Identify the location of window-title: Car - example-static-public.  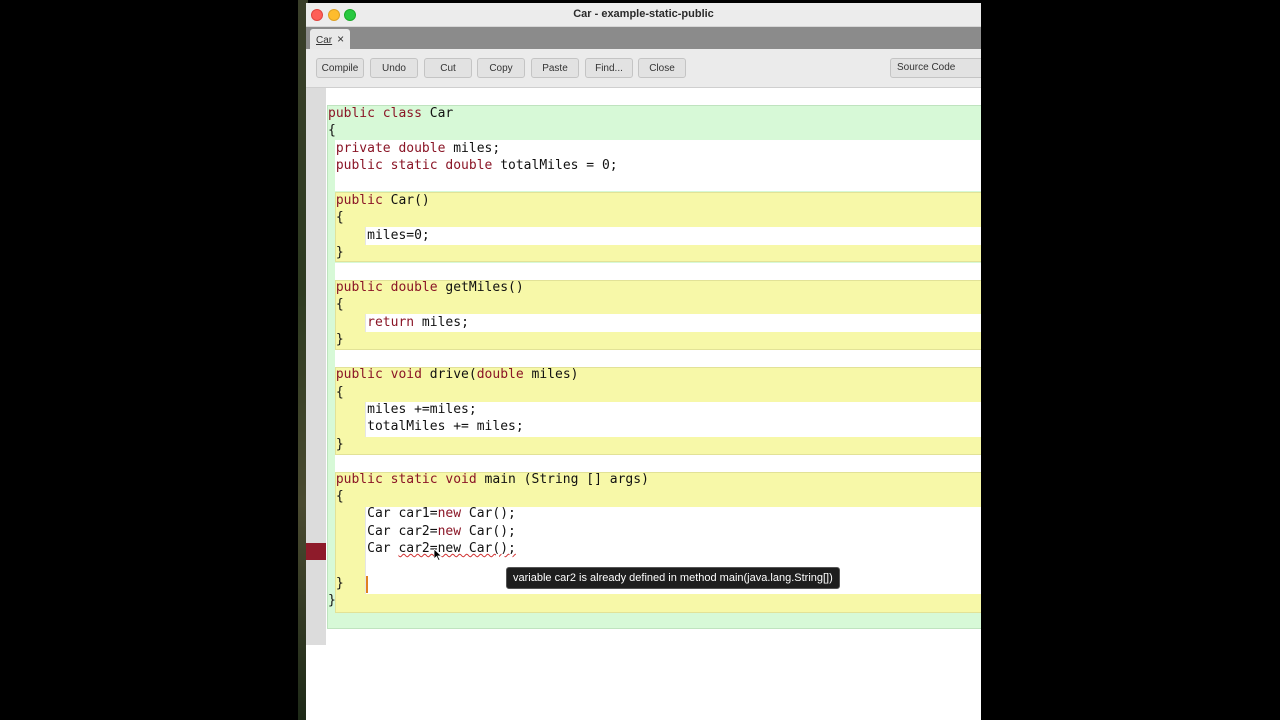
(643, 14).